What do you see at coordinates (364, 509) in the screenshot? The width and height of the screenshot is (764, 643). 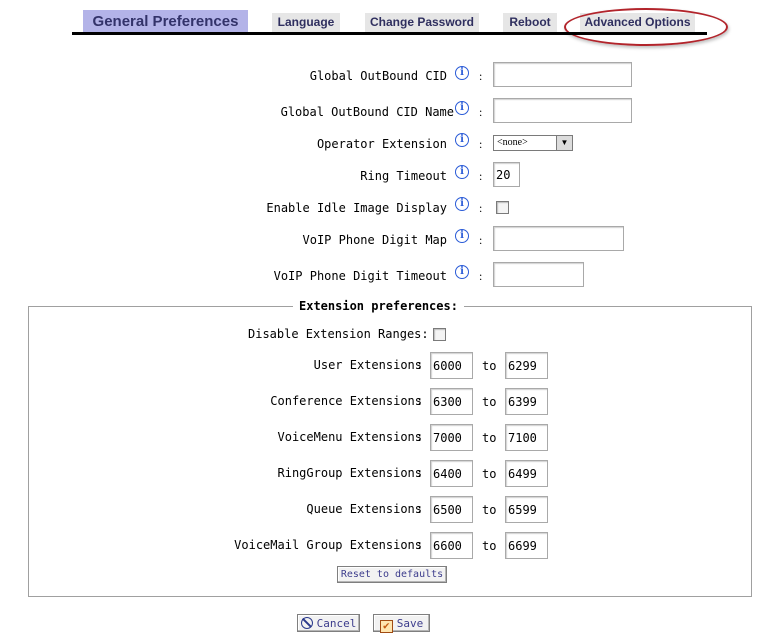 I see `extension-range-label: Queue Extensions` at bounding box center [364, 509].